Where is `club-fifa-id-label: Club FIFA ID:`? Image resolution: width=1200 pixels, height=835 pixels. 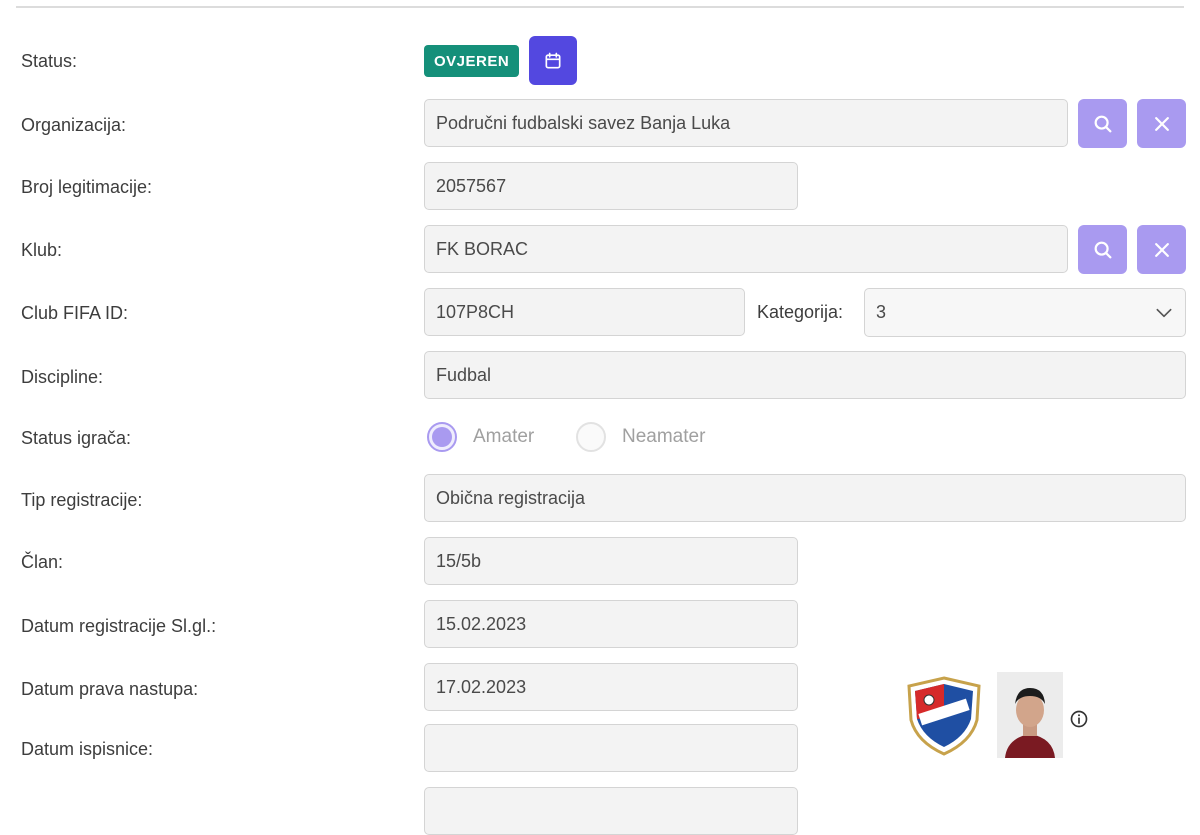 club-fifa-id-label: Club FIFA ID: is located at coordinates (75, 313).